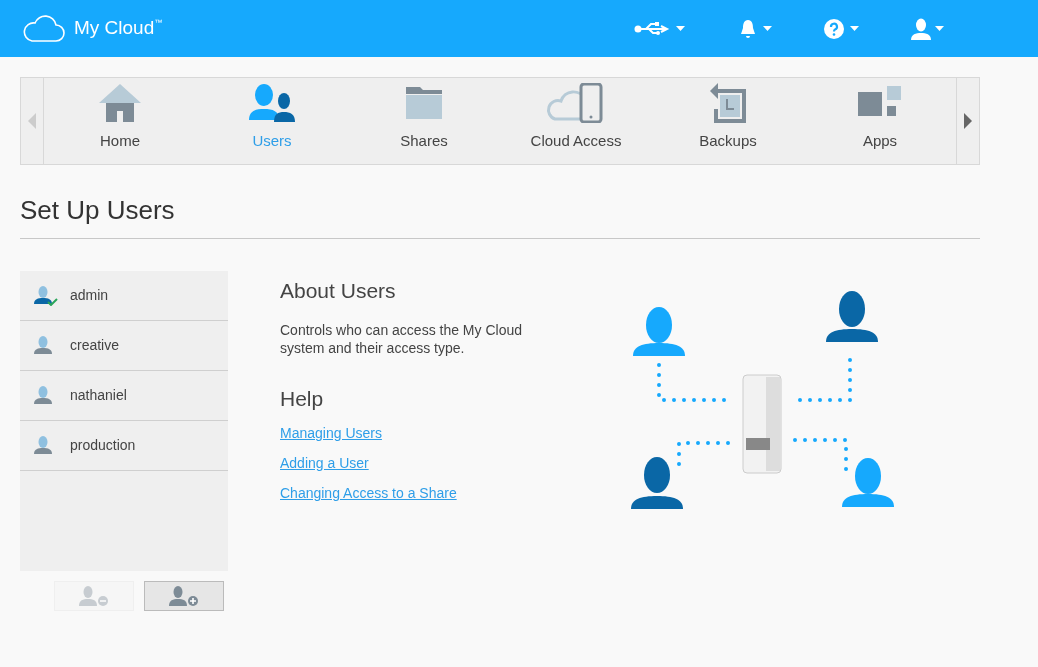 The image size is (1038, 667). What do you see at coordinates (118, 28) in the screenshot?
I see `app-title: My Cloud™` at bounding box center [118, 28].